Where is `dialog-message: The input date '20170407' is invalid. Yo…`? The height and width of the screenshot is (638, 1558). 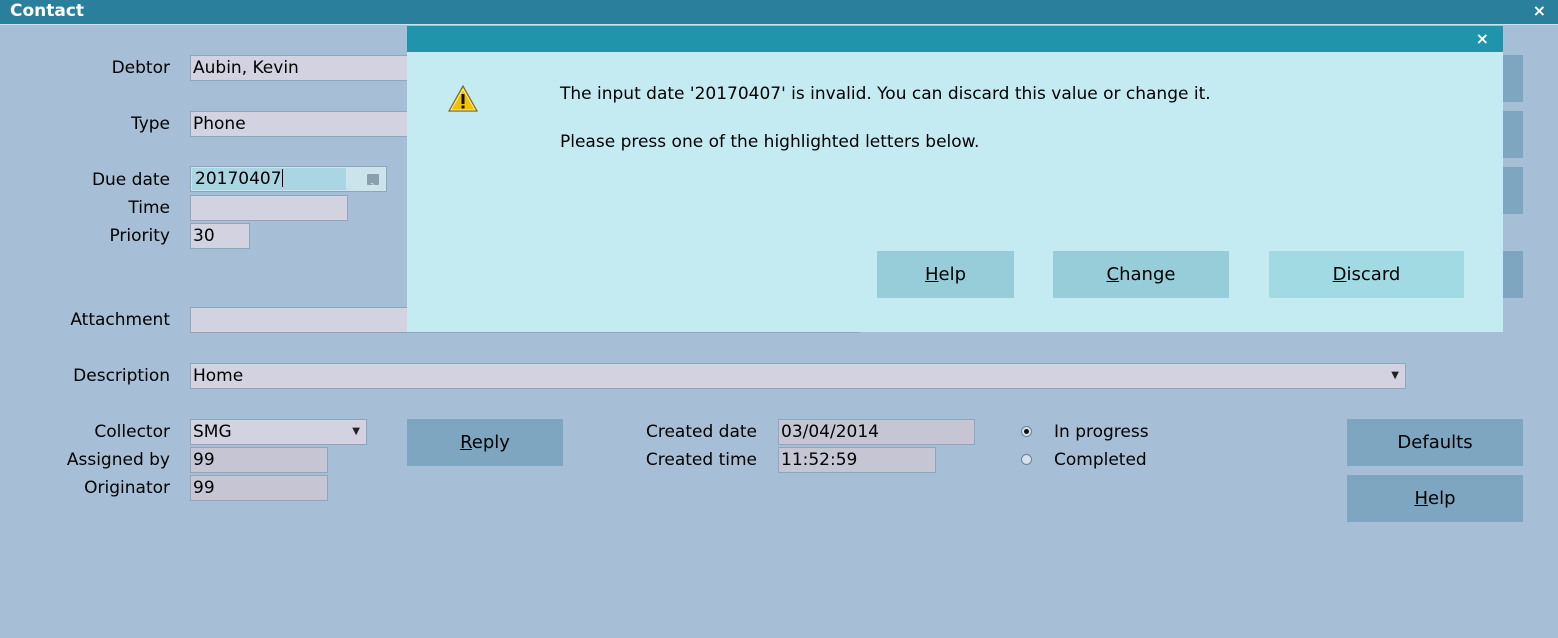 dialog-message: The input date '20170407' is invalid. Yo… is located at coordinates (885, 94).